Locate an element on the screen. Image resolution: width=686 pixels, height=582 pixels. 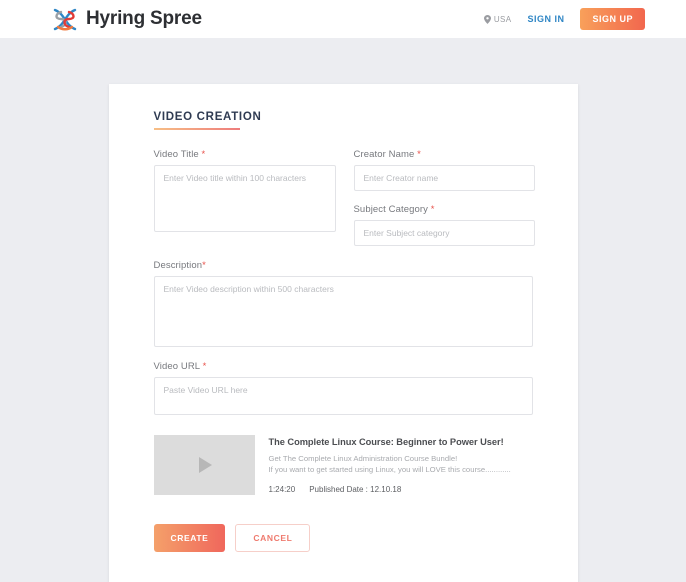
video-url-field-group: Video URL * is located at coordinates (343, 388).